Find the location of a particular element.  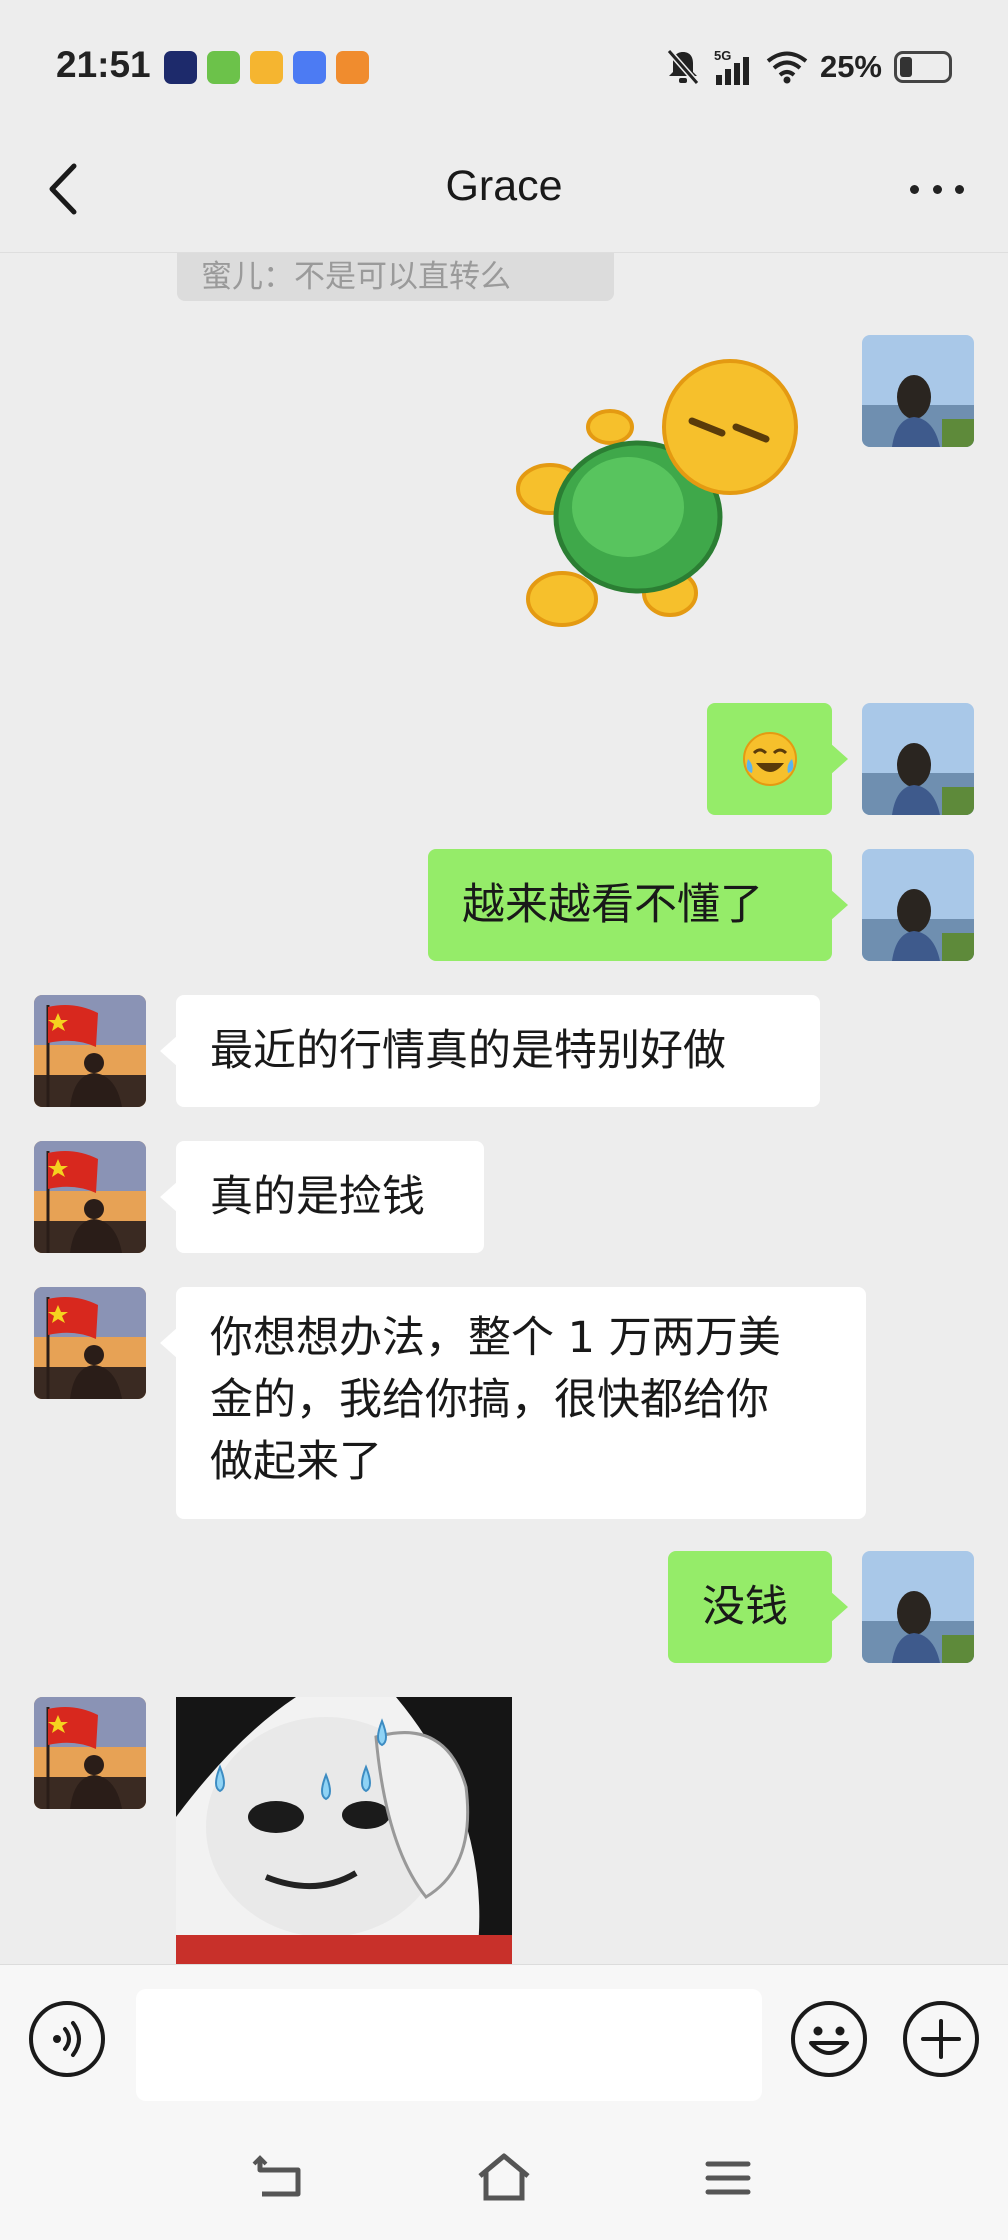

incoming-message-bubble: 真的是捡钱 is located at coordinates (322, 1197).